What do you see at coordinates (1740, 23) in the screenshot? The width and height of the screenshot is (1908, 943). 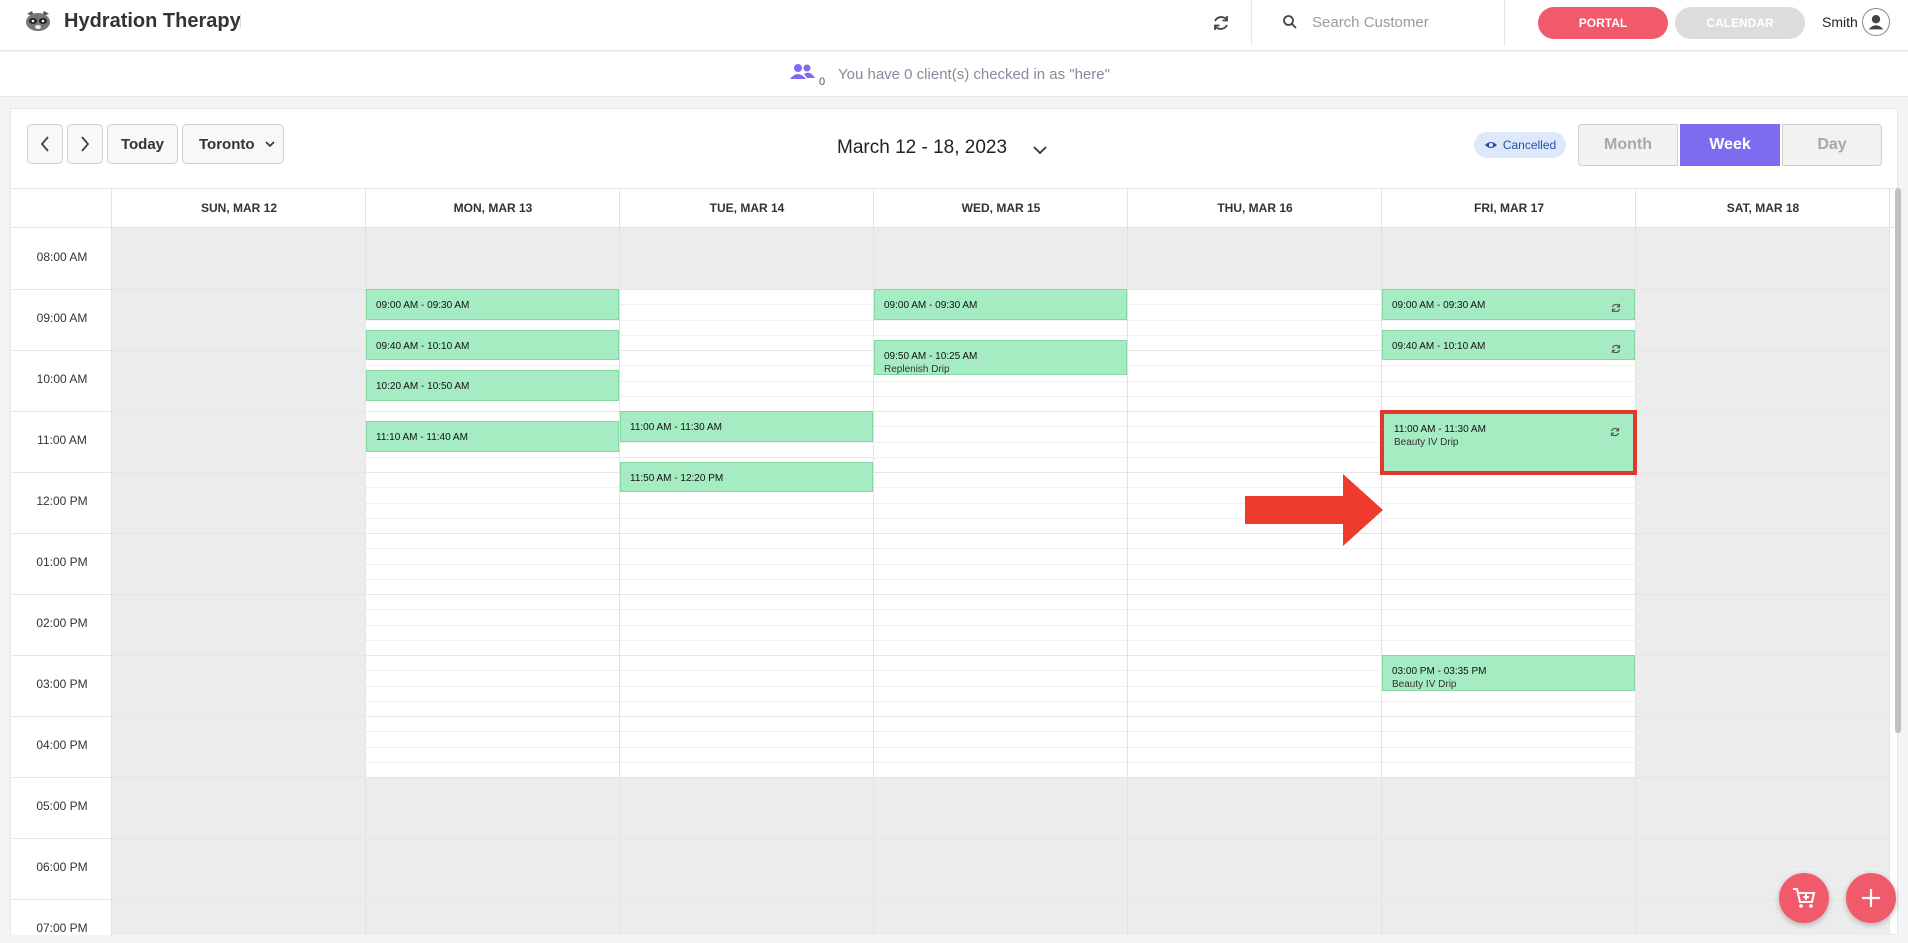 I see `calendar-button: CALENDAR` at bounding box center [1740, 23].